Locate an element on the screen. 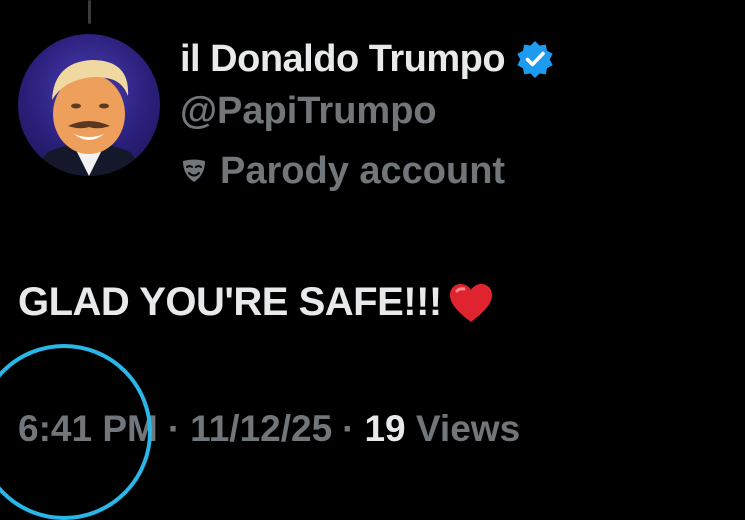  post-meta: 6:41 PM · 11/12/25 · 19 Views is located at coordinates (269, 429).